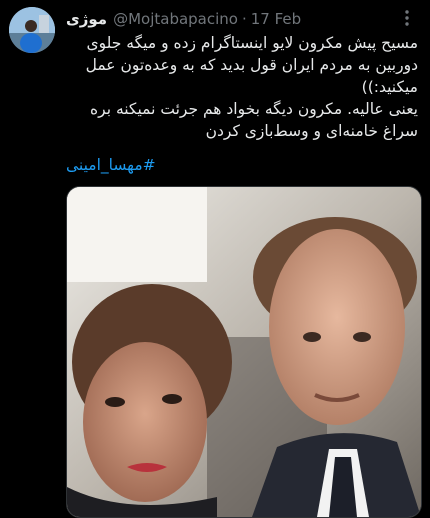 The width and height of the screenshot is (430, 518). I want to click on tweet-date: 17 Feb, so click(276, 19).